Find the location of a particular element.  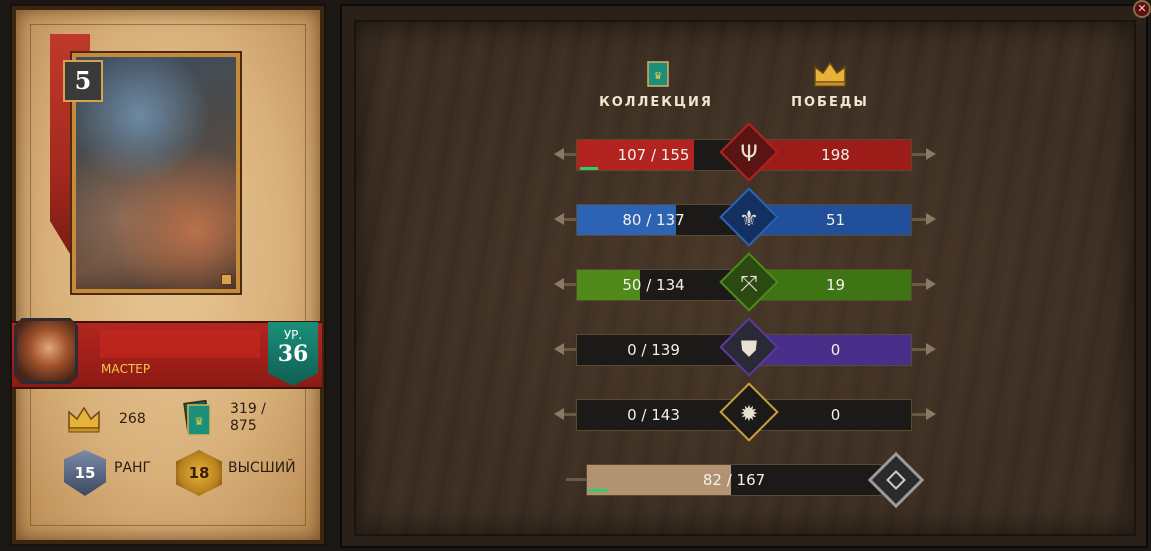

collection-bar: 107 / 155 is located at coordinates (661, 155).